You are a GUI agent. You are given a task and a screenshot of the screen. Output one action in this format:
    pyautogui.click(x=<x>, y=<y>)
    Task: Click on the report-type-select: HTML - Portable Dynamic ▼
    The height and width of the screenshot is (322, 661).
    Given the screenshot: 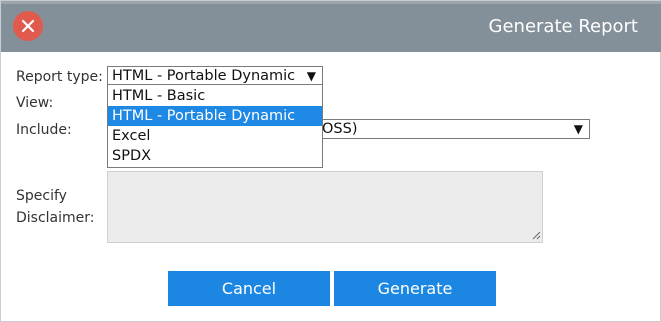 What is the action you would take?
    pyautogui.click(x=215, y=76)
    